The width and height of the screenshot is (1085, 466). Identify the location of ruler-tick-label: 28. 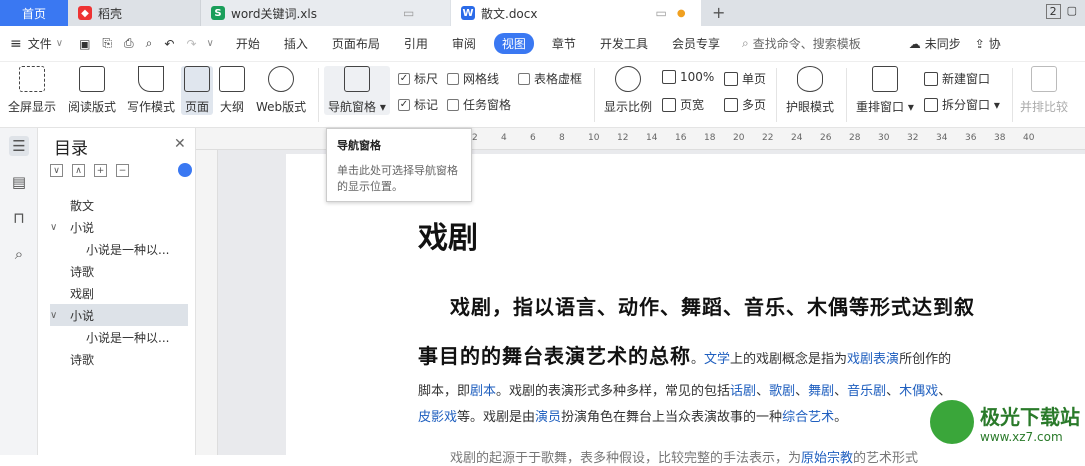
(855, 138).